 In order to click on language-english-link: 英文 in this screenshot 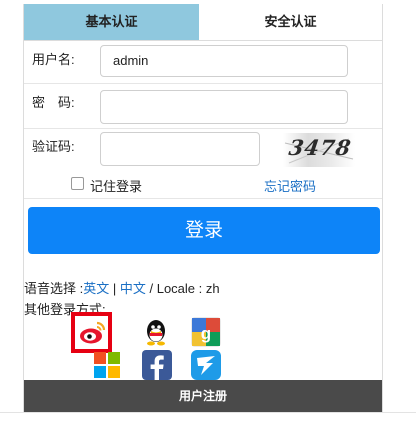, I will do `click(96, 288)`.